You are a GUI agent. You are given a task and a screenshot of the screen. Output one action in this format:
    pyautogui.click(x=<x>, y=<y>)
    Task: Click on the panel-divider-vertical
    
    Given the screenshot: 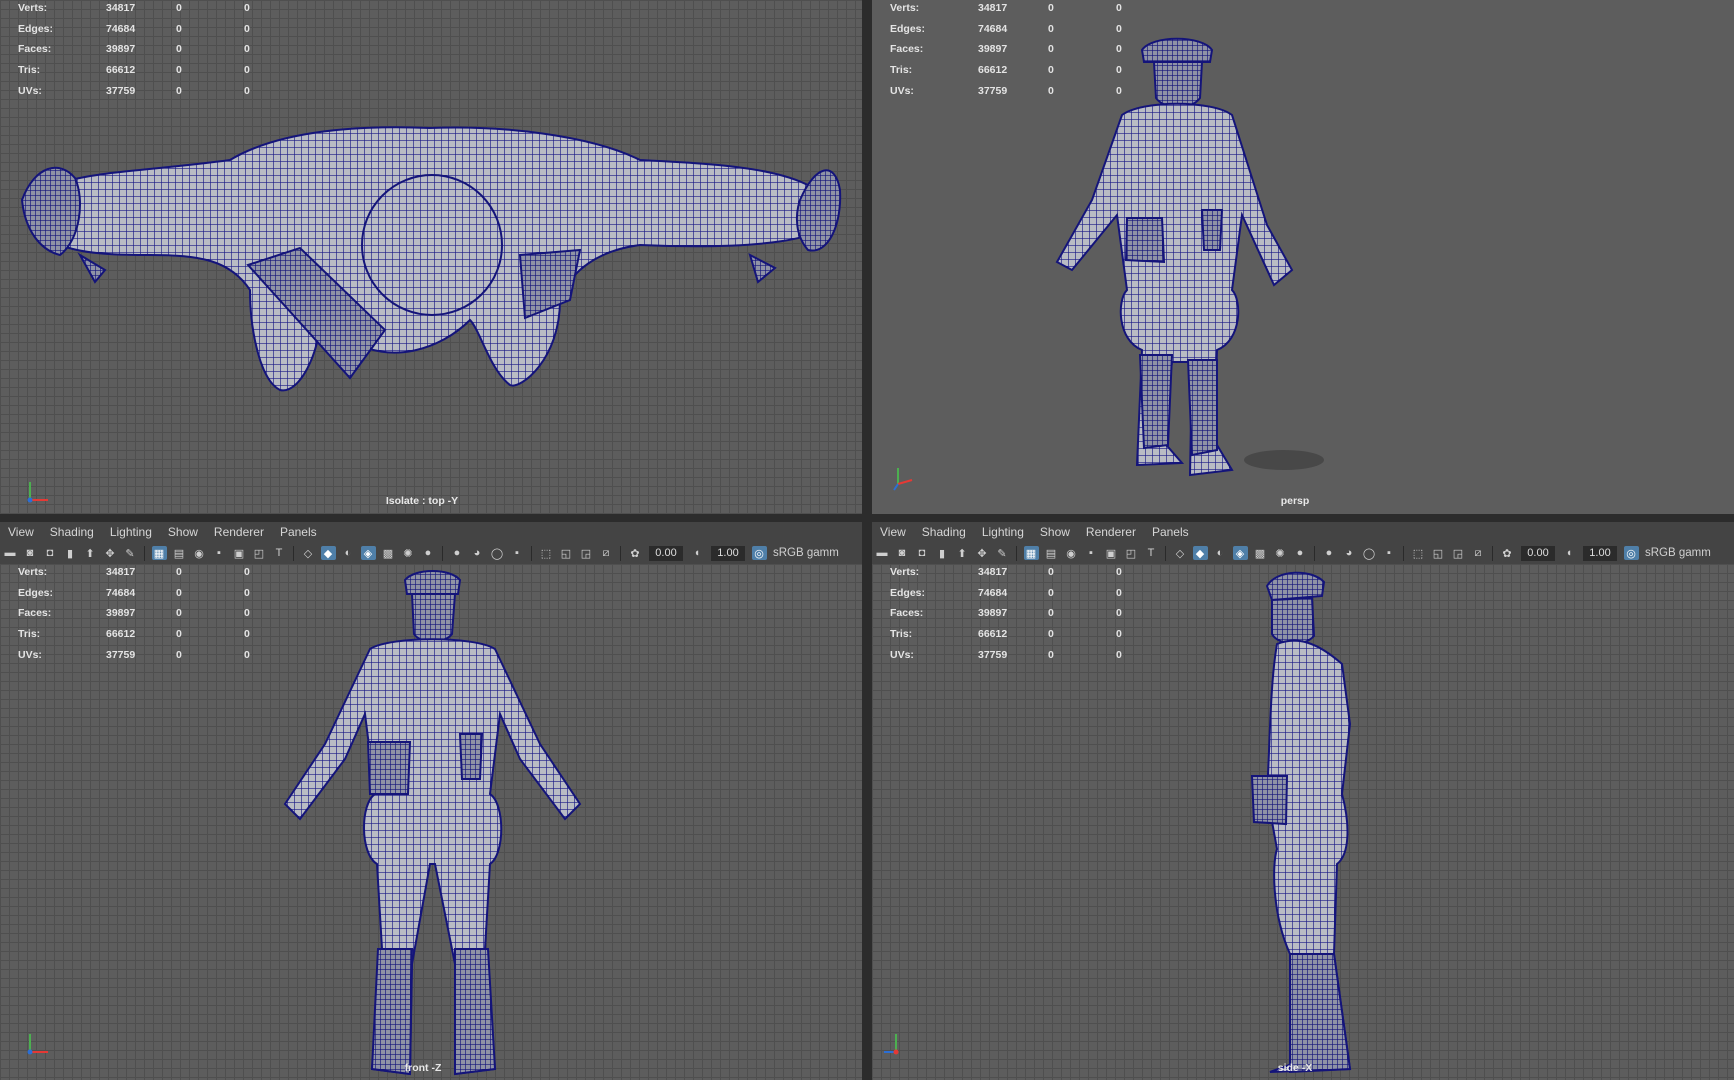 What is the action you would take?
    pyautogui.click(x=867, y=540)
    